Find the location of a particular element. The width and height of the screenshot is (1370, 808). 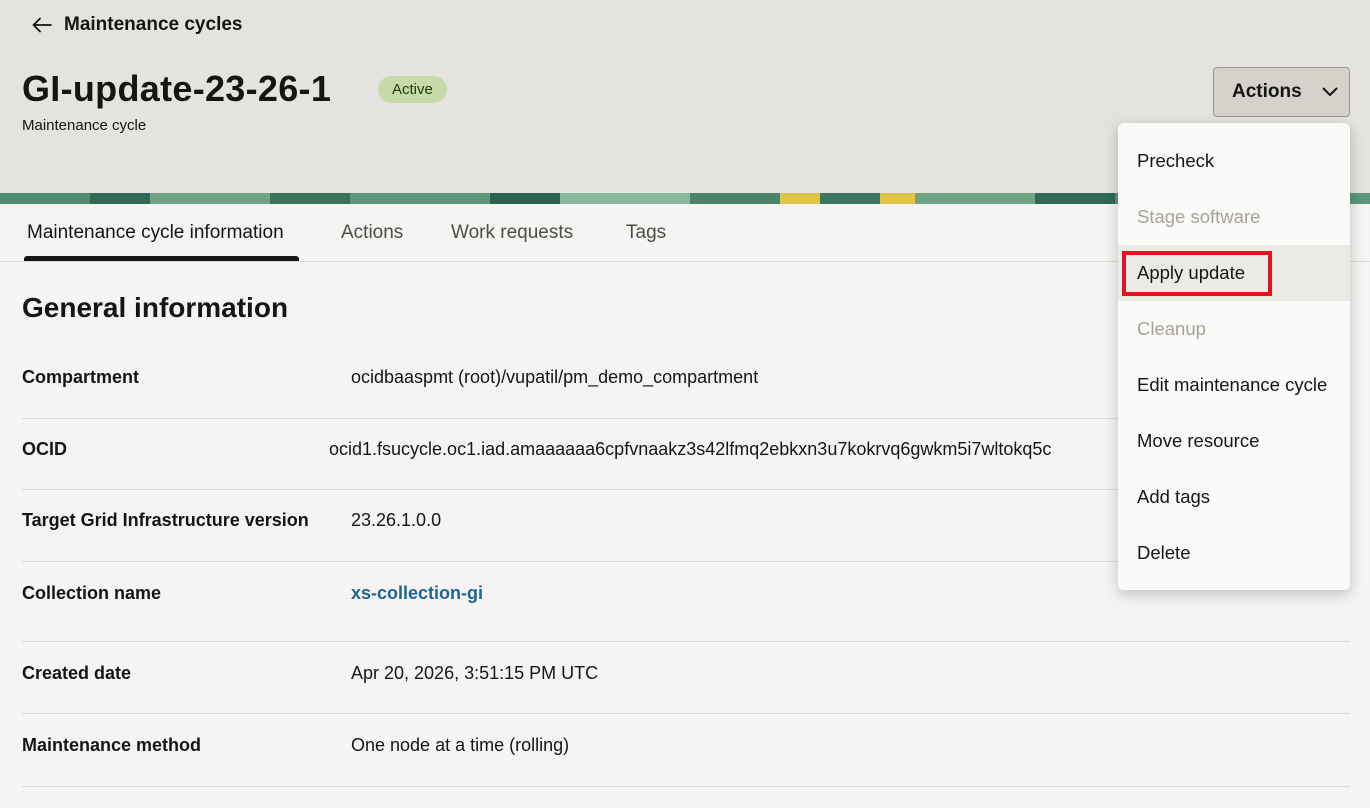

menu-item-edit-maintenance-cycle: Edit maintenance cycle is located at coordinates (1234, 385).